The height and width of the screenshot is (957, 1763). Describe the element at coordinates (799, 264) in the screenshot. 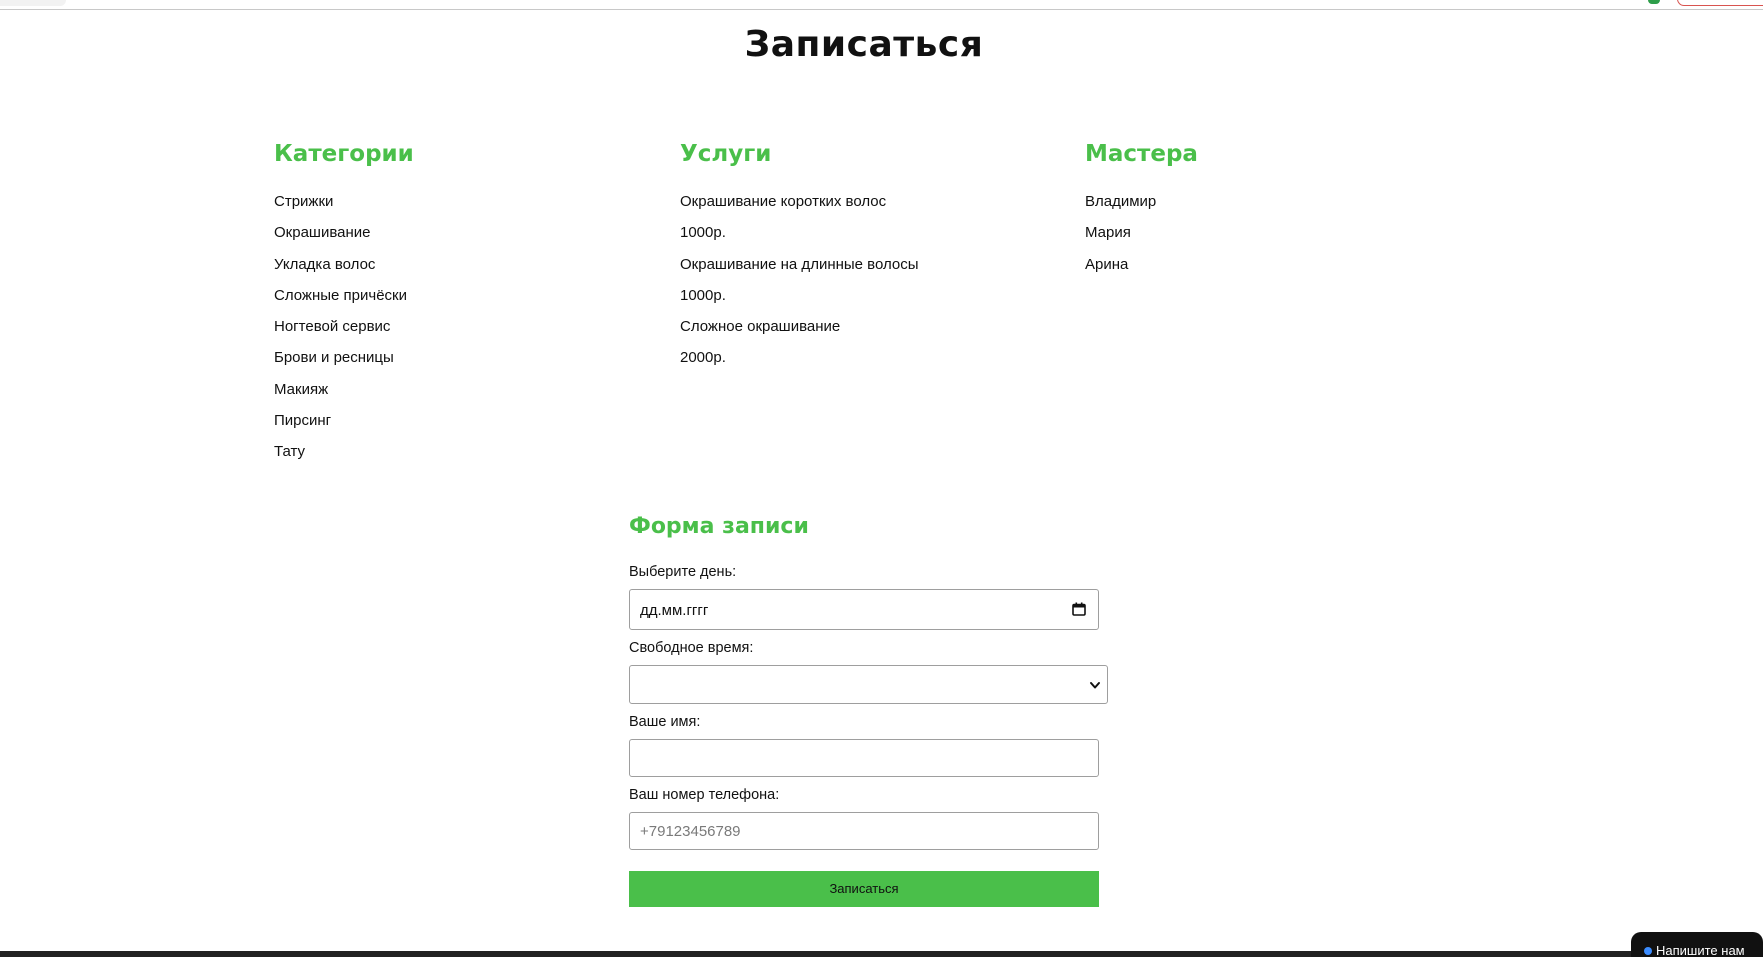

I see `service-item: Окрашивание на длинные волосы` at that location.